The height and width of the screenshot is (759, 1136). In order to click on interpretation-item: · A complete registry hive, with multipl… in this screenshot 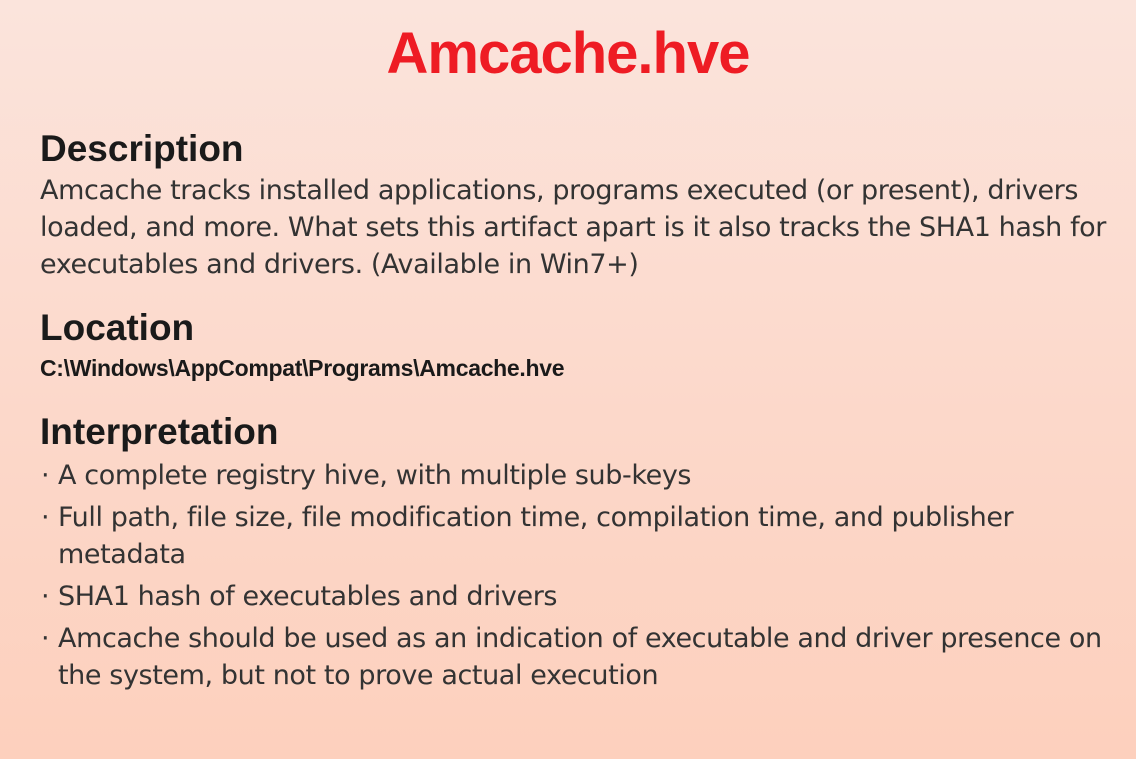, I will do `click(580, 475)`.